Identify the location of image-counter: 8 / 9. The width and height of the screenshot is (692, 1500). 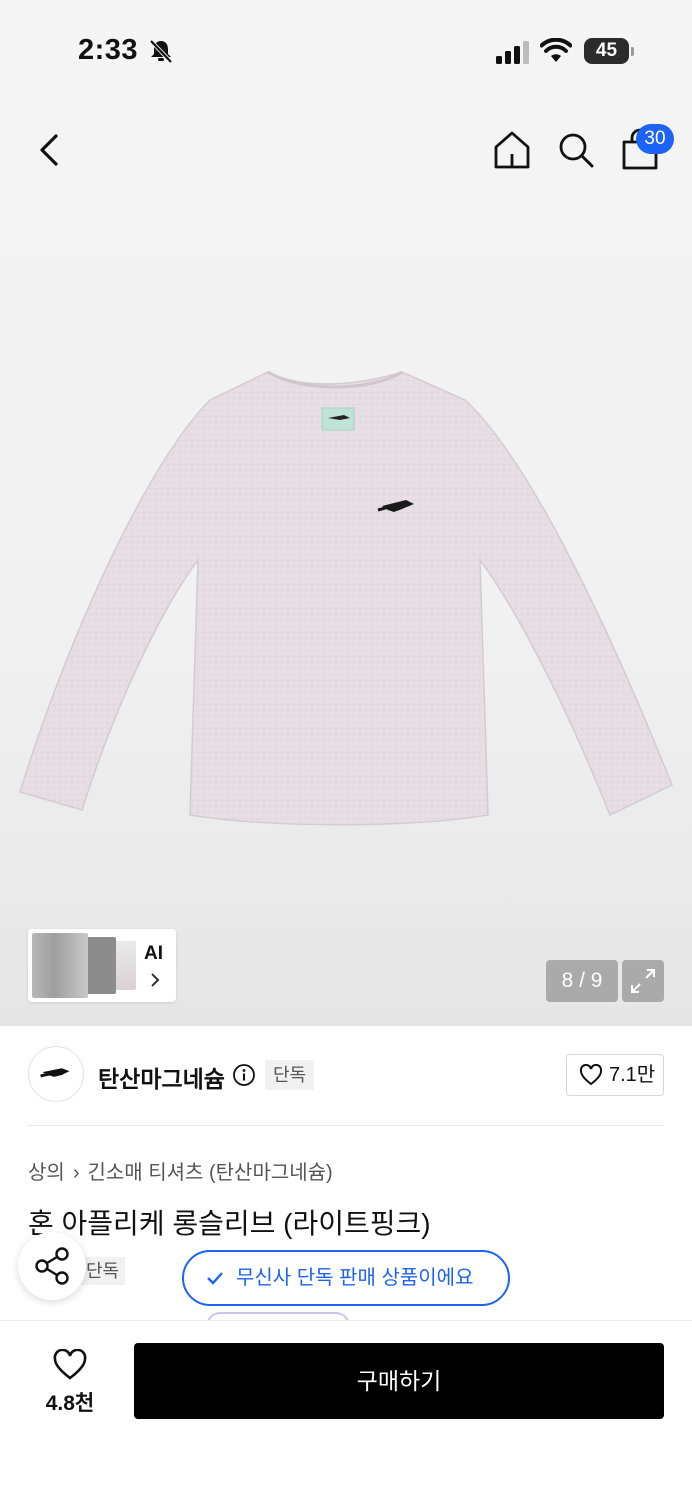
(582, 981).